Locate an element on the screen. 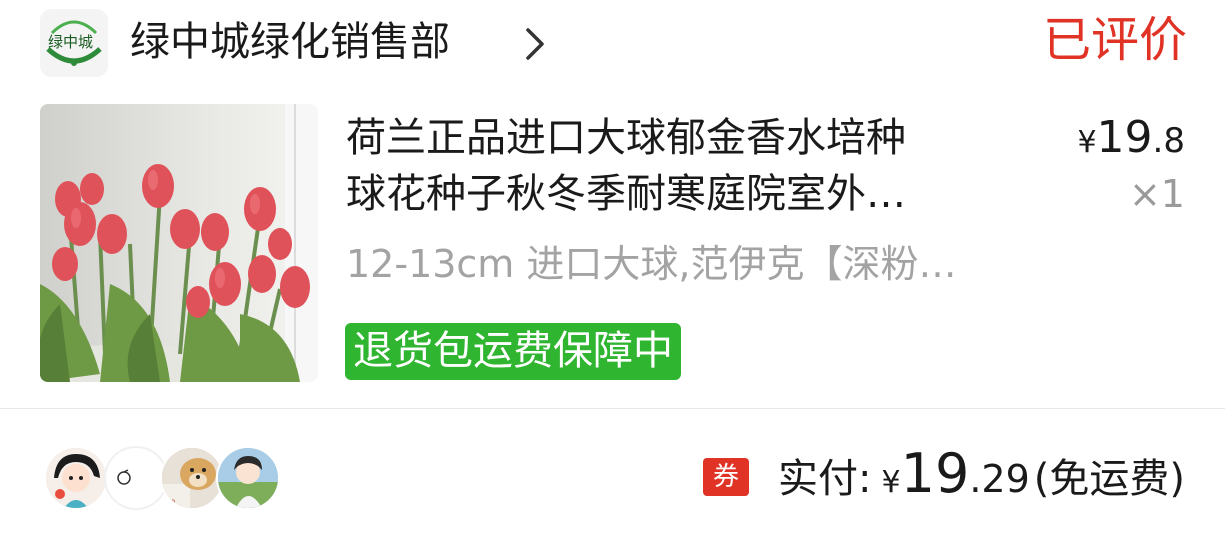 Image resolution: width=1225 pixels, height=535 pixels. return-shipping-guarantee-badge: 退货包运费保障中 is located at coordinates (513, 351).